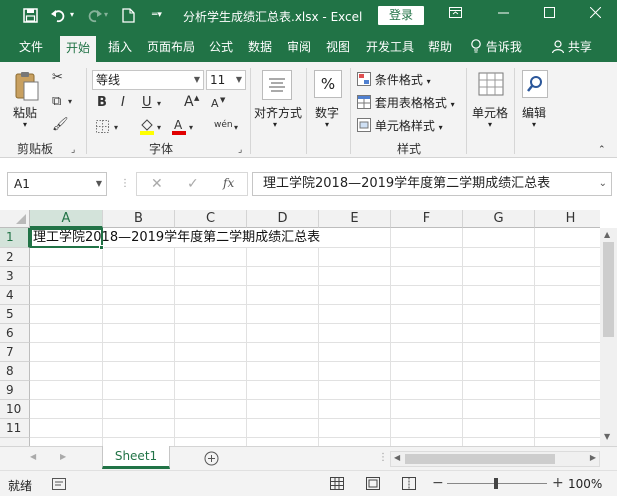 Image resolution: width=617 pixels, height=496 pixels. What do you see at coordinates (503, 15) in the screenshot?
I see `minimize-icon` at bounding box center [503, 15].